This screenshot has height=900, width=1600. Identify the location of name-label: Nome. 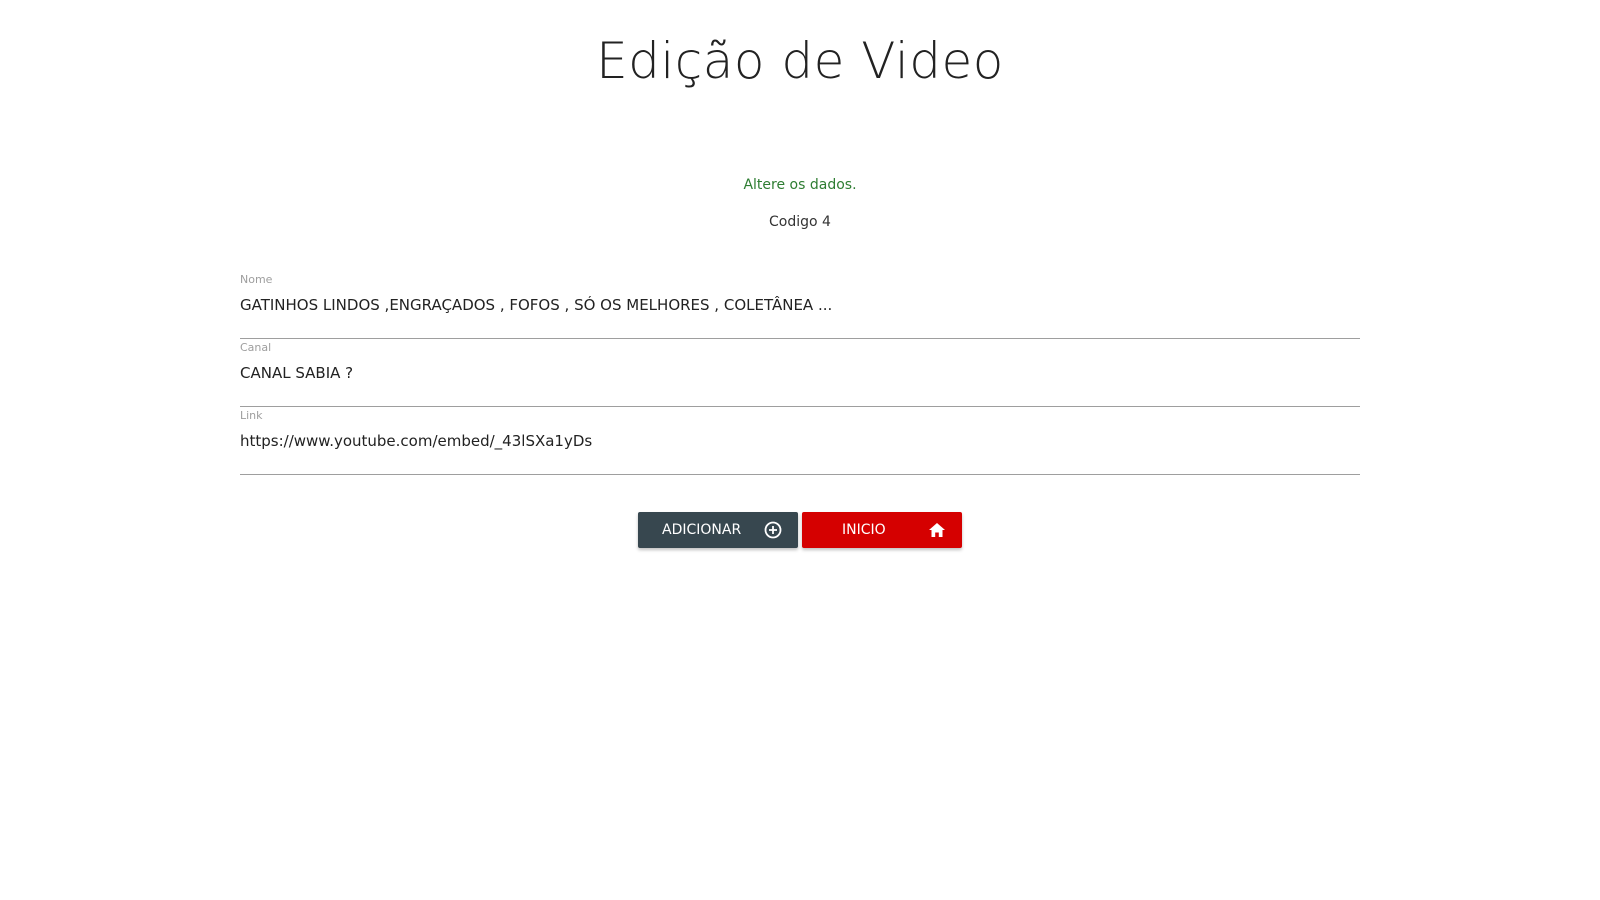
(256, 279).